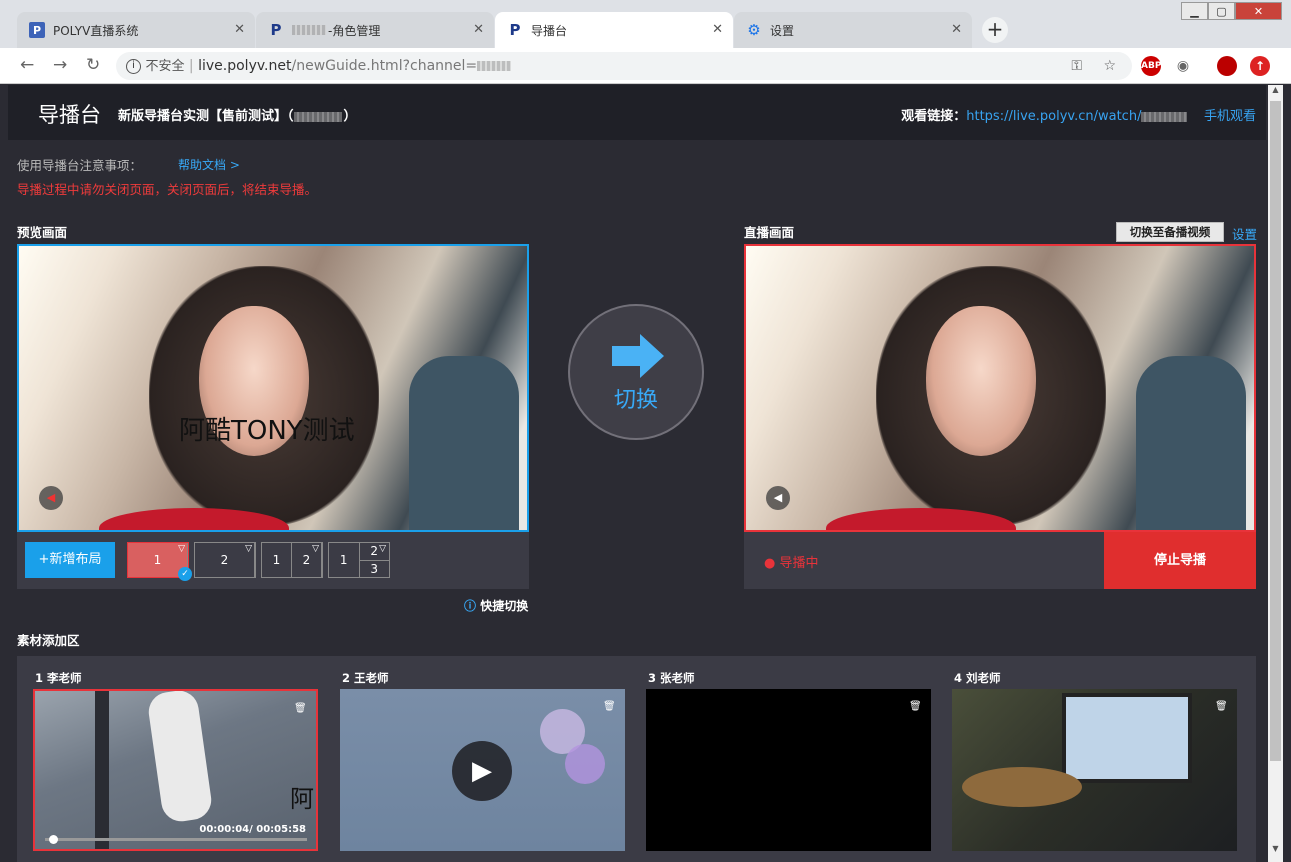 The image size is (1291, 862). What do you see at coordinates (778, 498) in the screenshot?
I see `volume-icon: ◀` at bounding box center [778, 498].